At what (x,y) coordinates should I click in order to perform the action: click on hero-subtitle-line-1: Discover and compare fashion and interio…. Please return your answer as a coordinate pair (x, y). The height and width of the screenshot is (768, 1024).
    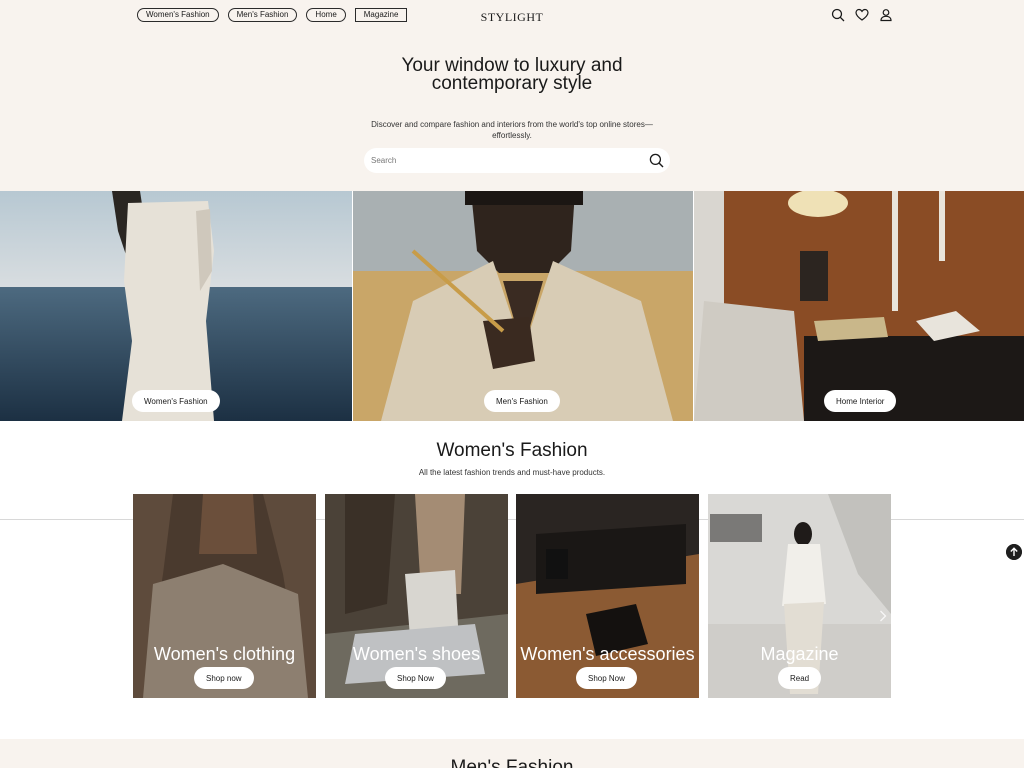
    Looking at the image, I should click on (512, 124).